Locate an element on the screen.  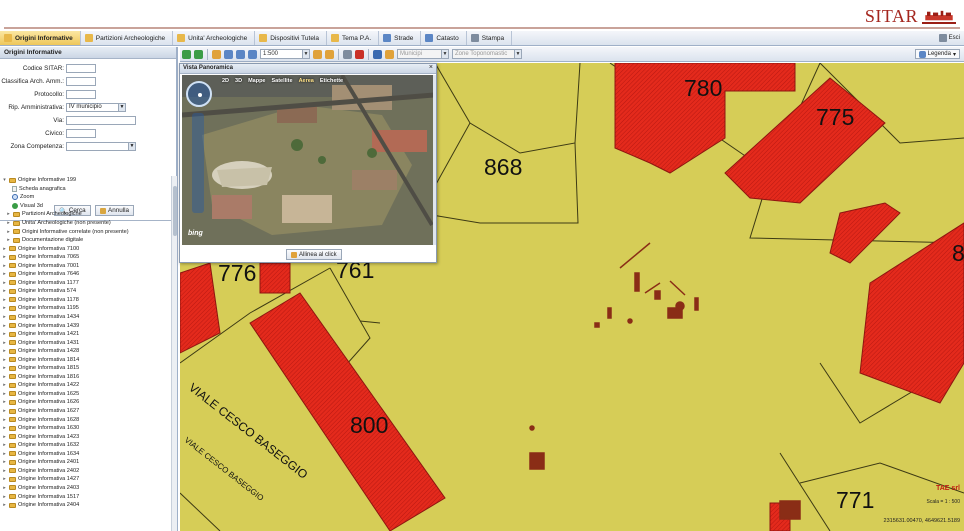
tree-node: ▸ Origine Informativa 7001 is located at coordinates (86, 265).